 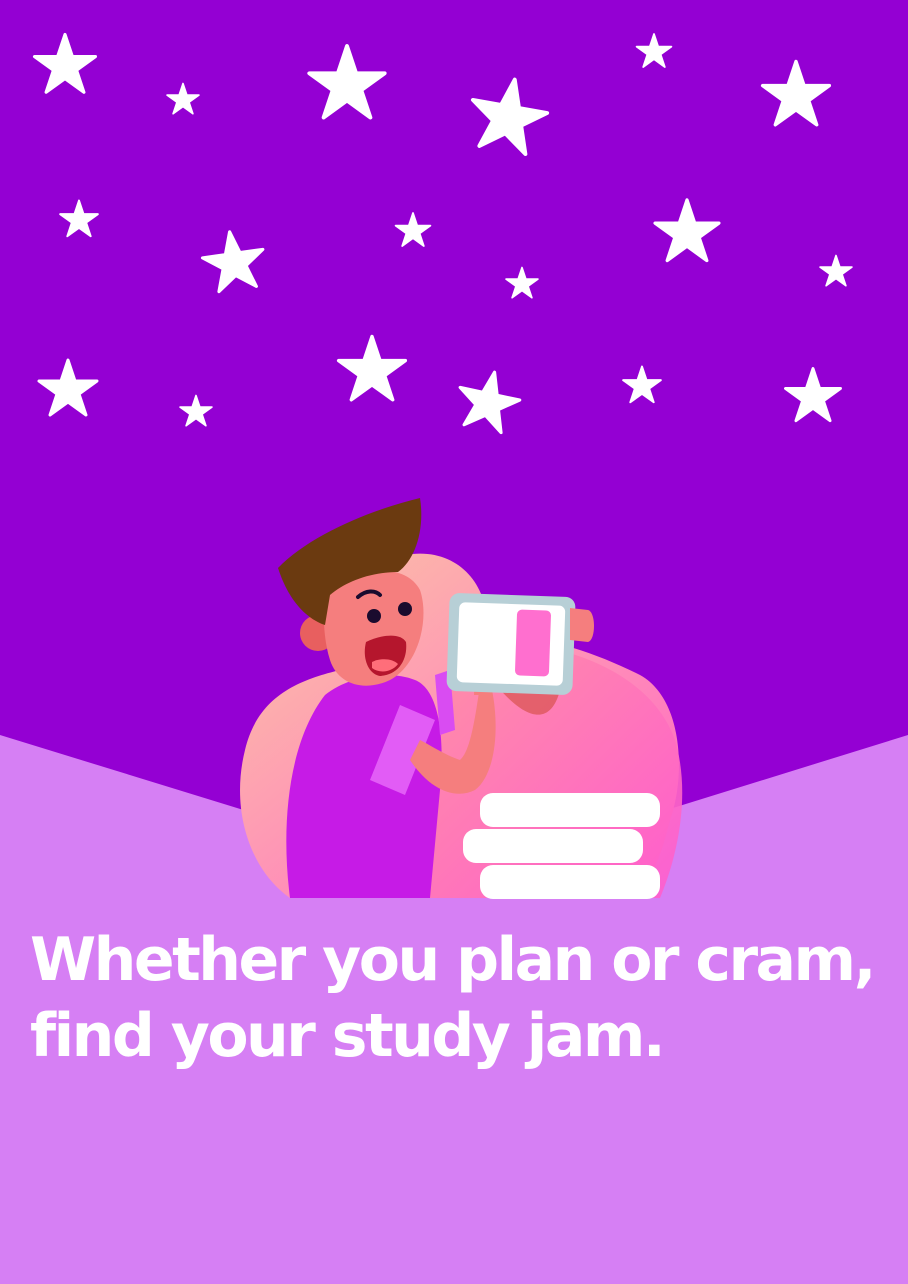 What do you see at coordinates (453, 960) in the screenshot?
I see `headline-line-1: Whether you plan or cram,` at bounding box center [453, 960].